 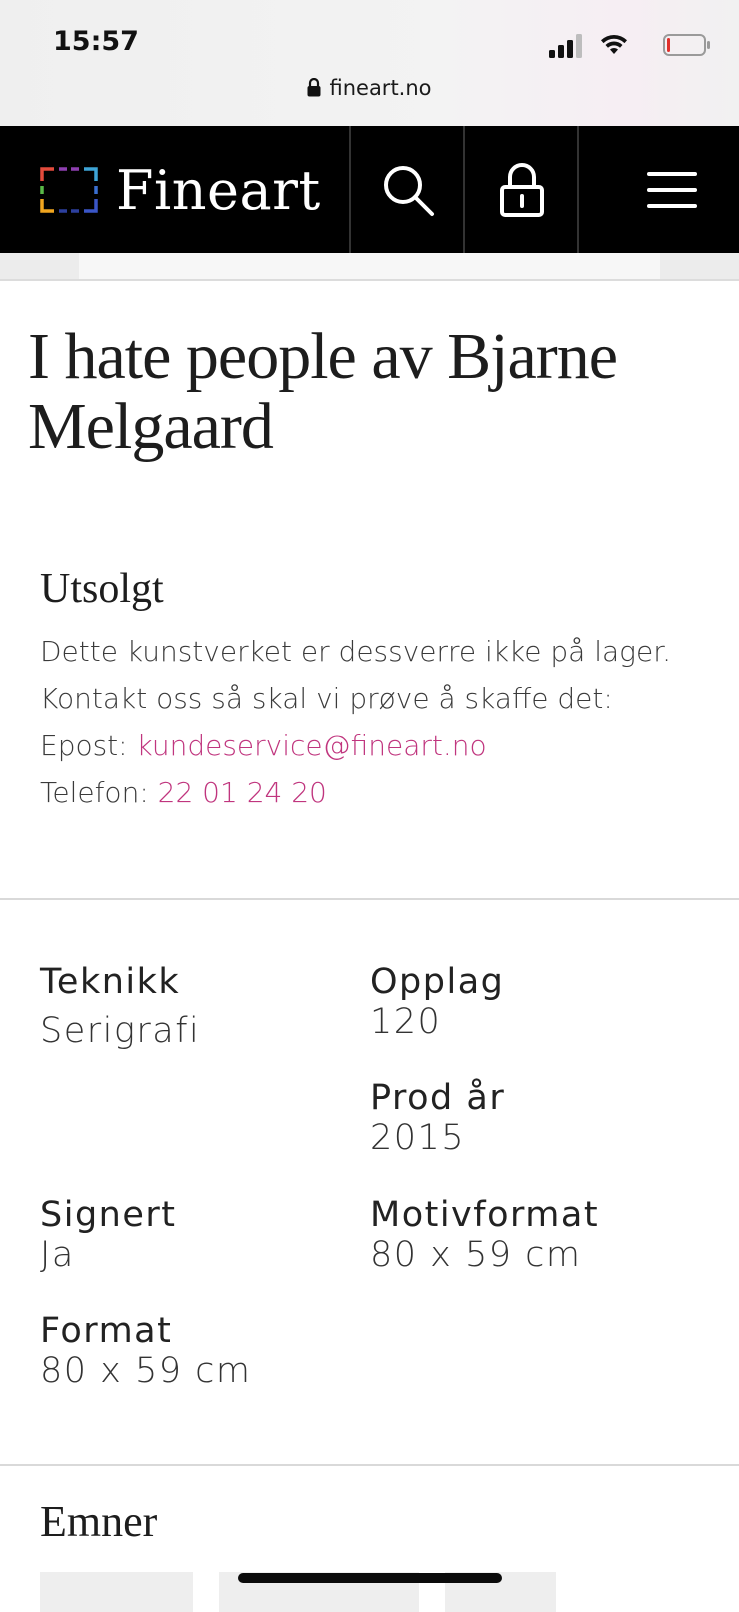 I want to click on signal-icon, so click(x=565, y=46).